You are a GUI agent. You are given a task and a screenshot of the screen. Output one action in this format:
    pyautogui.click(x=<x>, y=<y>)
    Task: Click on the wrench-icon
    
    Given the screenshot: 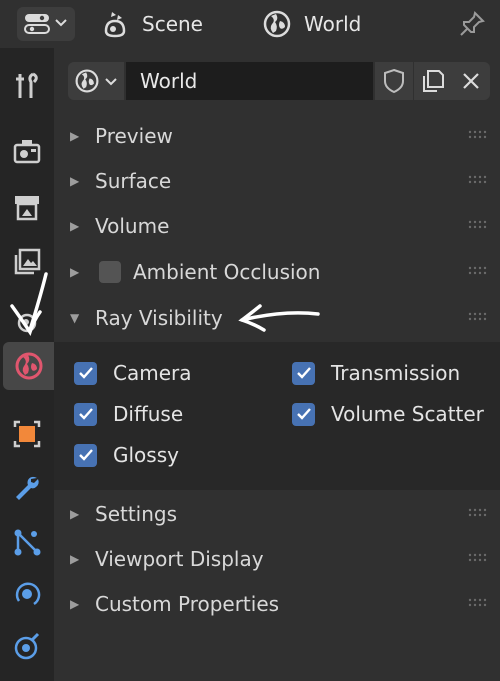 What is the action you would take?
    pyautogui.click(x=27, y=488)
    